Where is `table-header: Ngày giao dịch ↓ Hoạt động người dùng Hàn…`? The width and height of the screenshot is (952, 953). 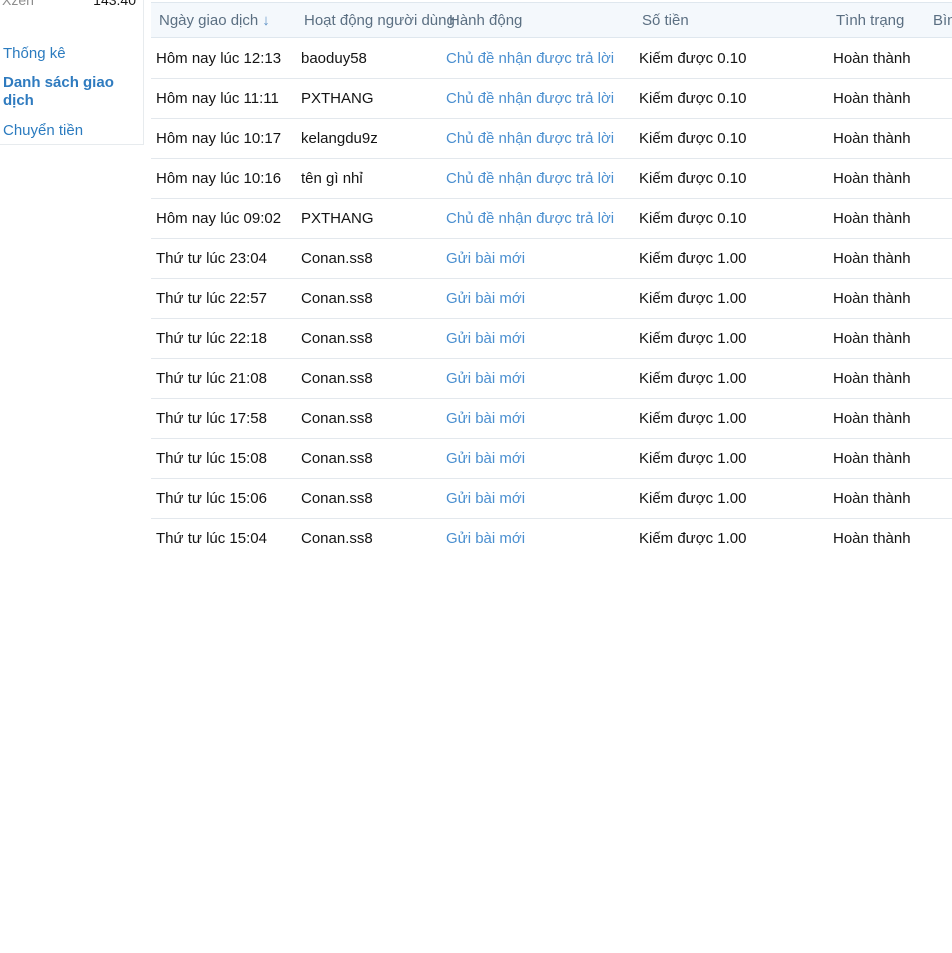 table-header: Ngày giao dịch ↓ Hoạt động người dùng Hàn… is located at coordinates (551, 20).